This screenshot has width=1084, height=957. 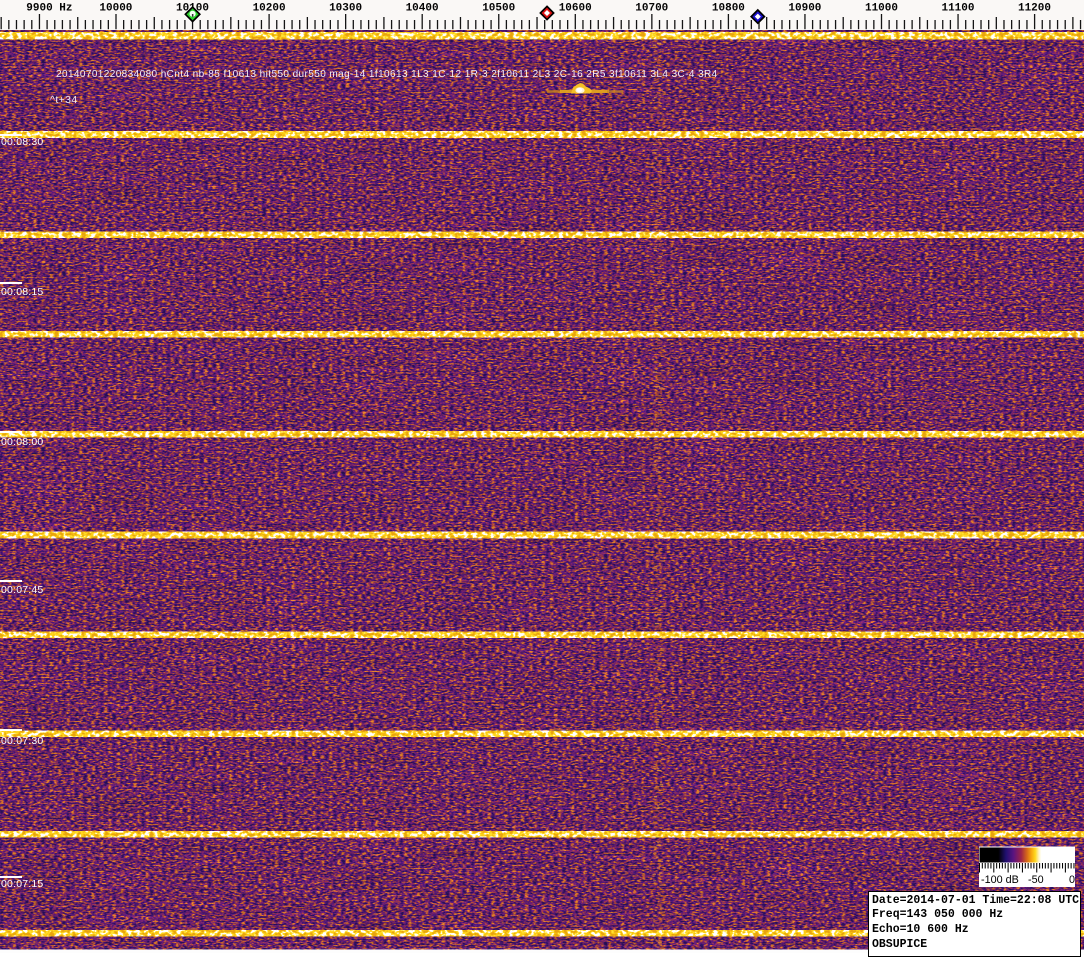 What do you see at coordinates (498, 9) in the screenshot?
I see `svg-text: 10500` at bounding box center [498, 9].